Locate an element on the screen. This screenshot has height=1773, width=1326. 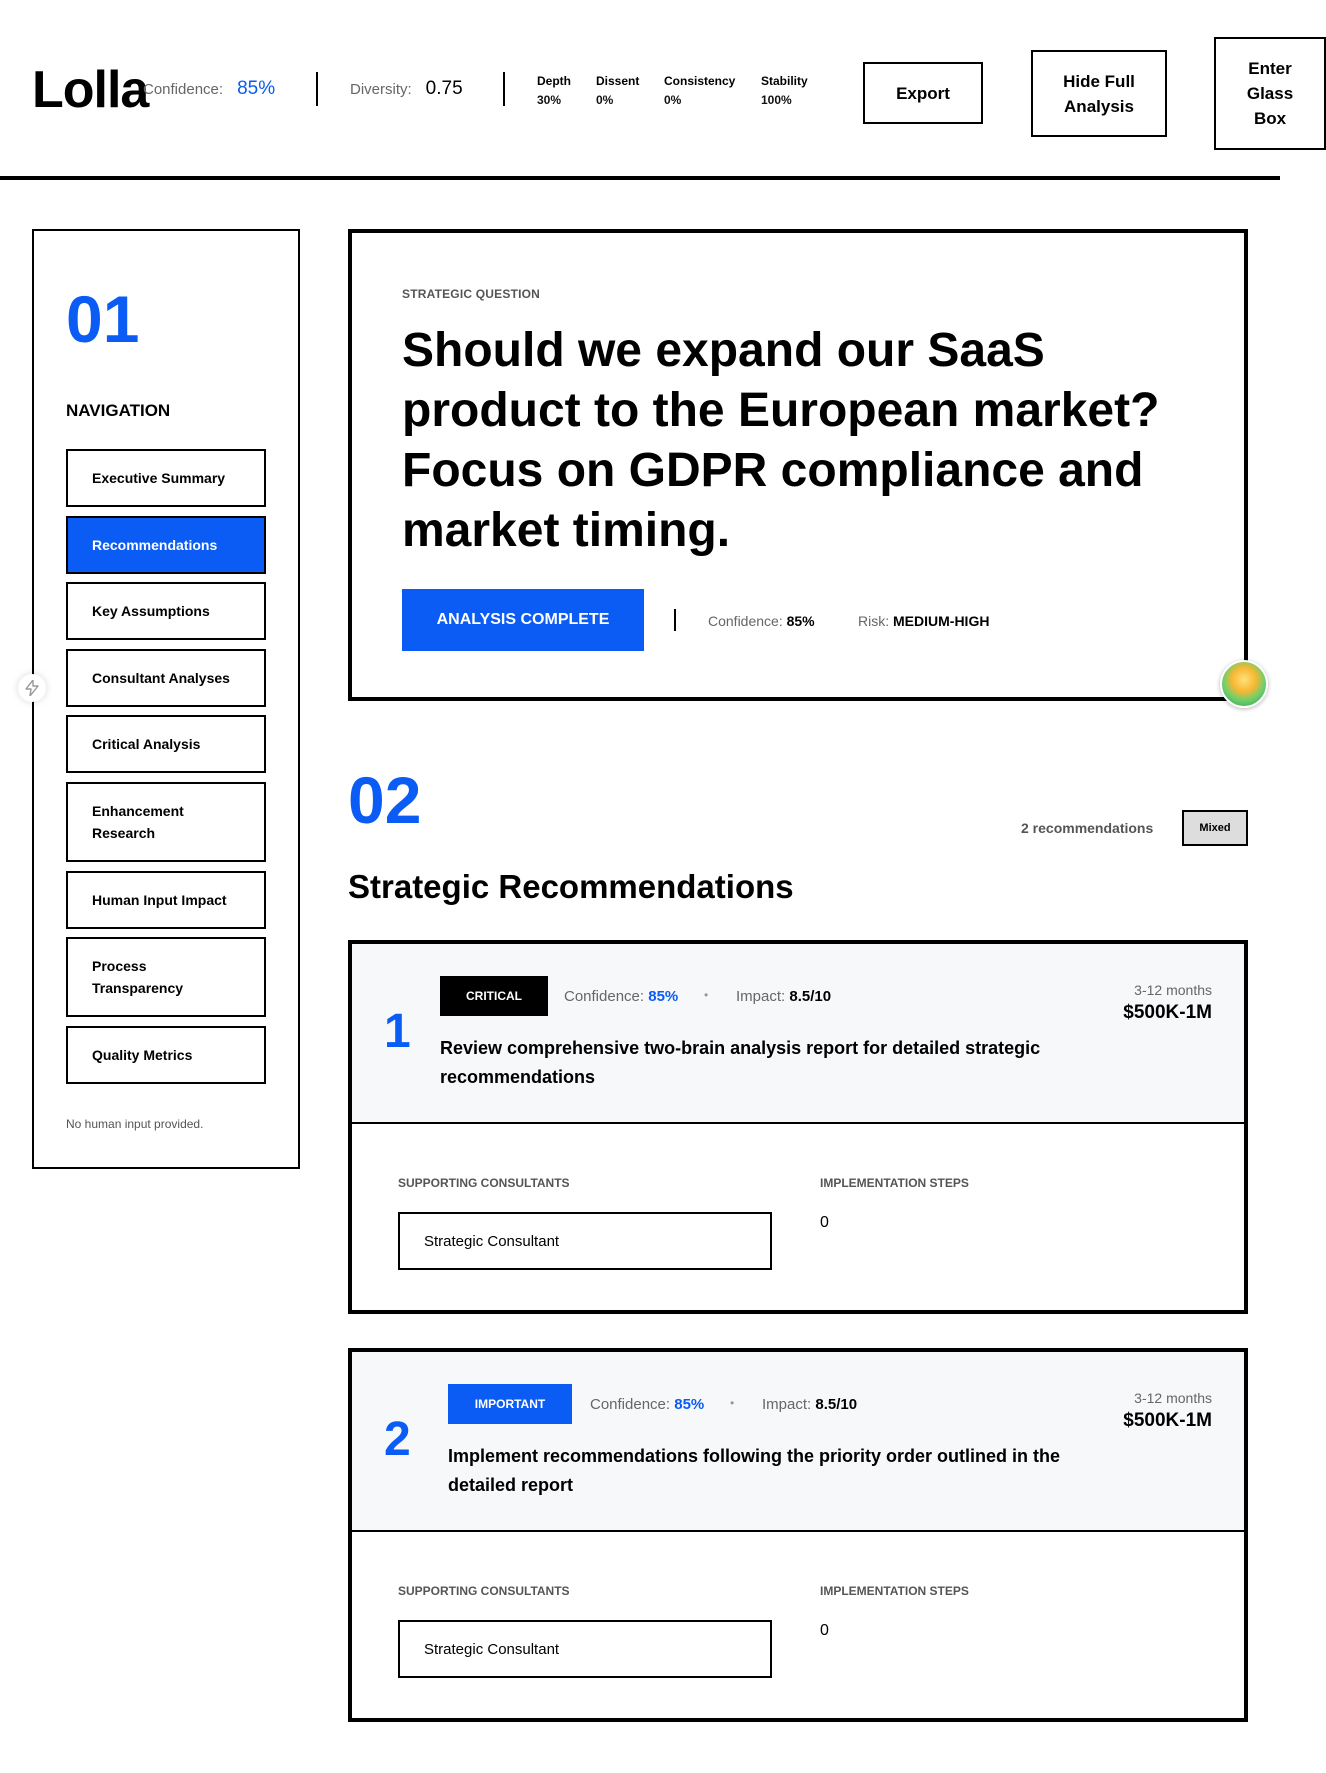
priority-badge: IMPORTANT is located at coordinates (510, 1404).